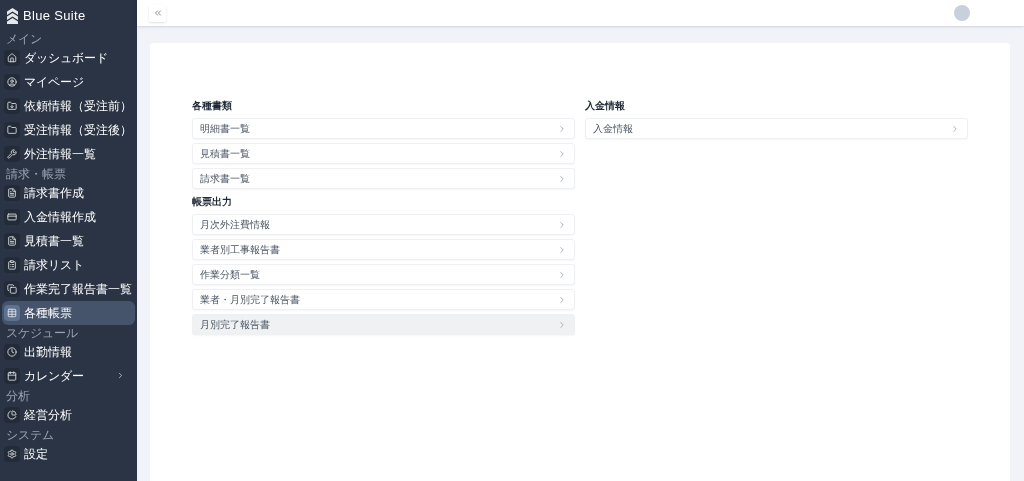  What do you see at coordinates (68, 453) in the screenshot?
I see `sidebar-item: 設定` at bounding box center [68, 453].